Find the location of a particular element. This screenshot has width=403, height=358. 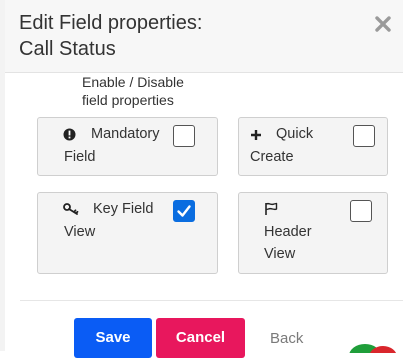

save-button: Save is located at coordinates (113, 338).